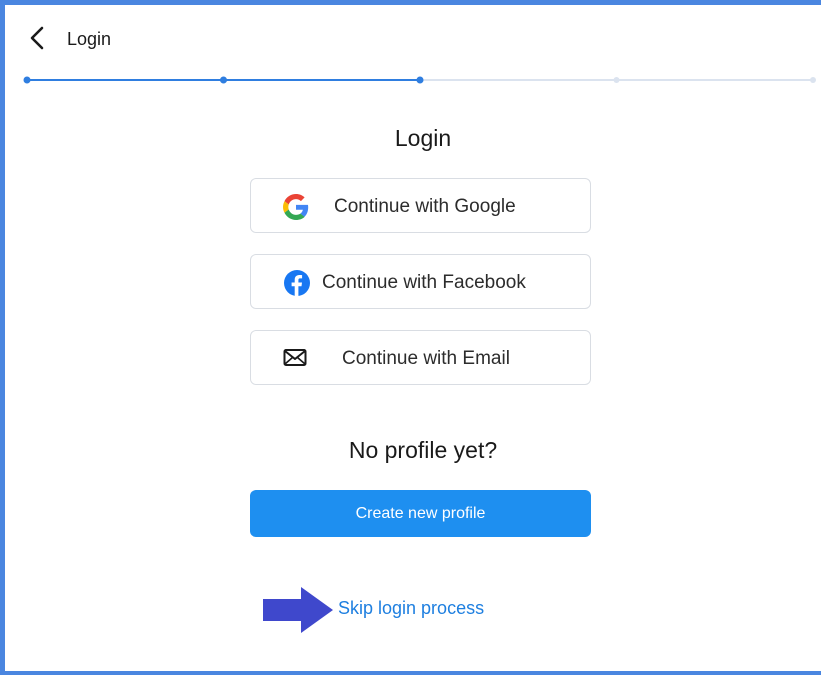 Image resolution: width=821 pixels, height=675 pixels. I want to click on arrow-right-icon, so click(298, 610).